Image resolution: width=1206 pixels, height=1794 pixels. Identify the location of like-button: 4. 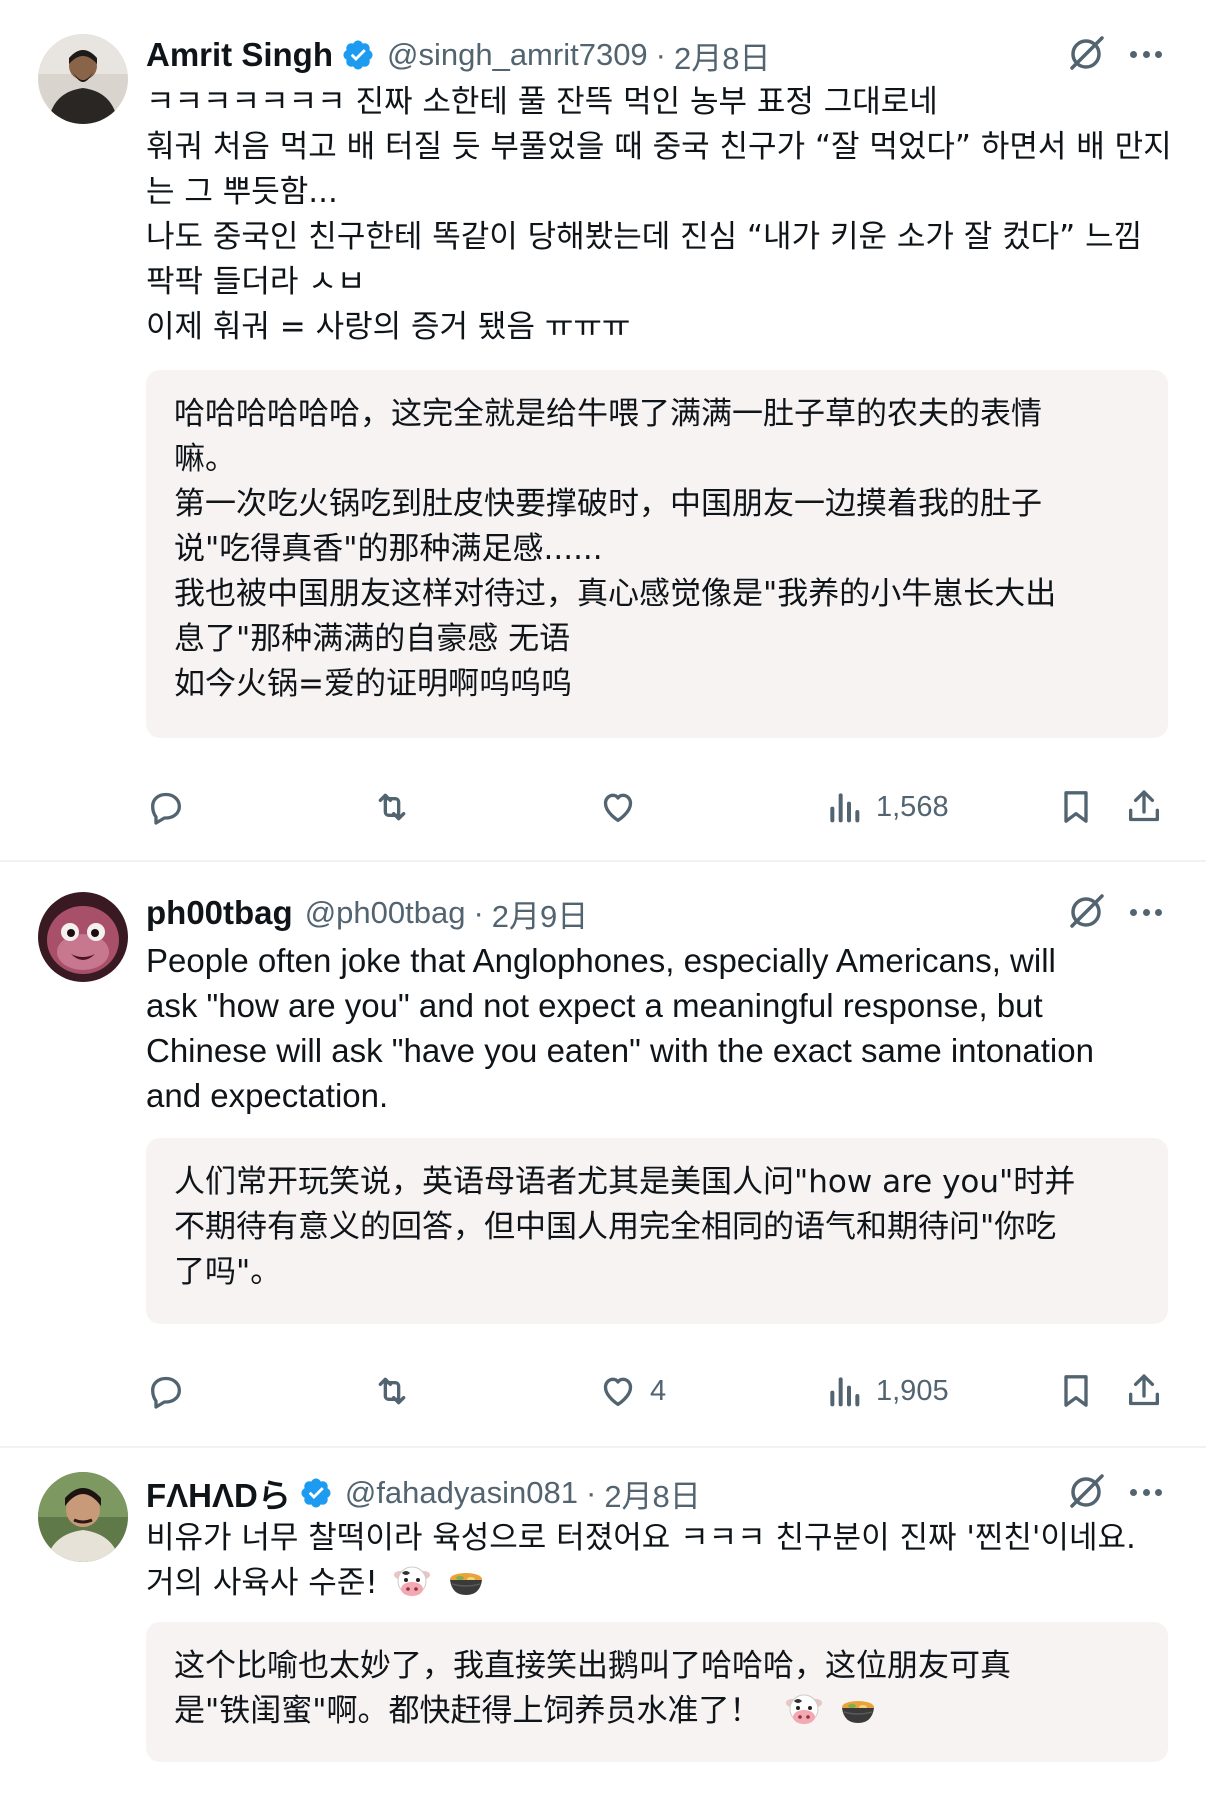
(632, 1391).